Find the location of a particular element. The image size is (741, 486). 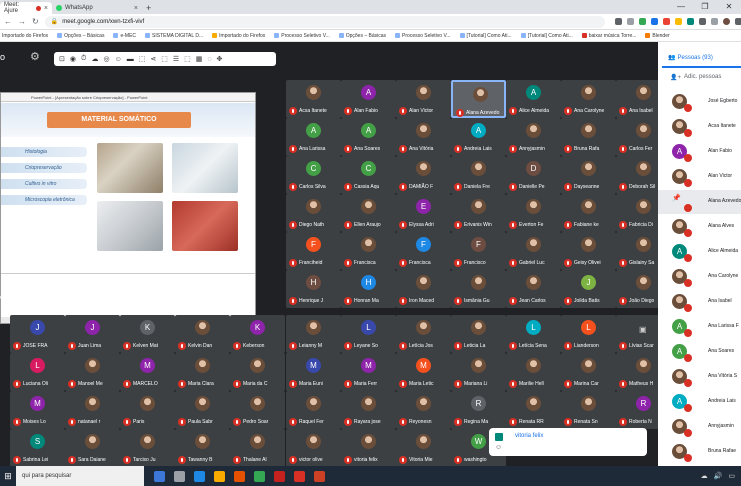

participant-tile: M Maria Letic is located at coordinates (423, 372).